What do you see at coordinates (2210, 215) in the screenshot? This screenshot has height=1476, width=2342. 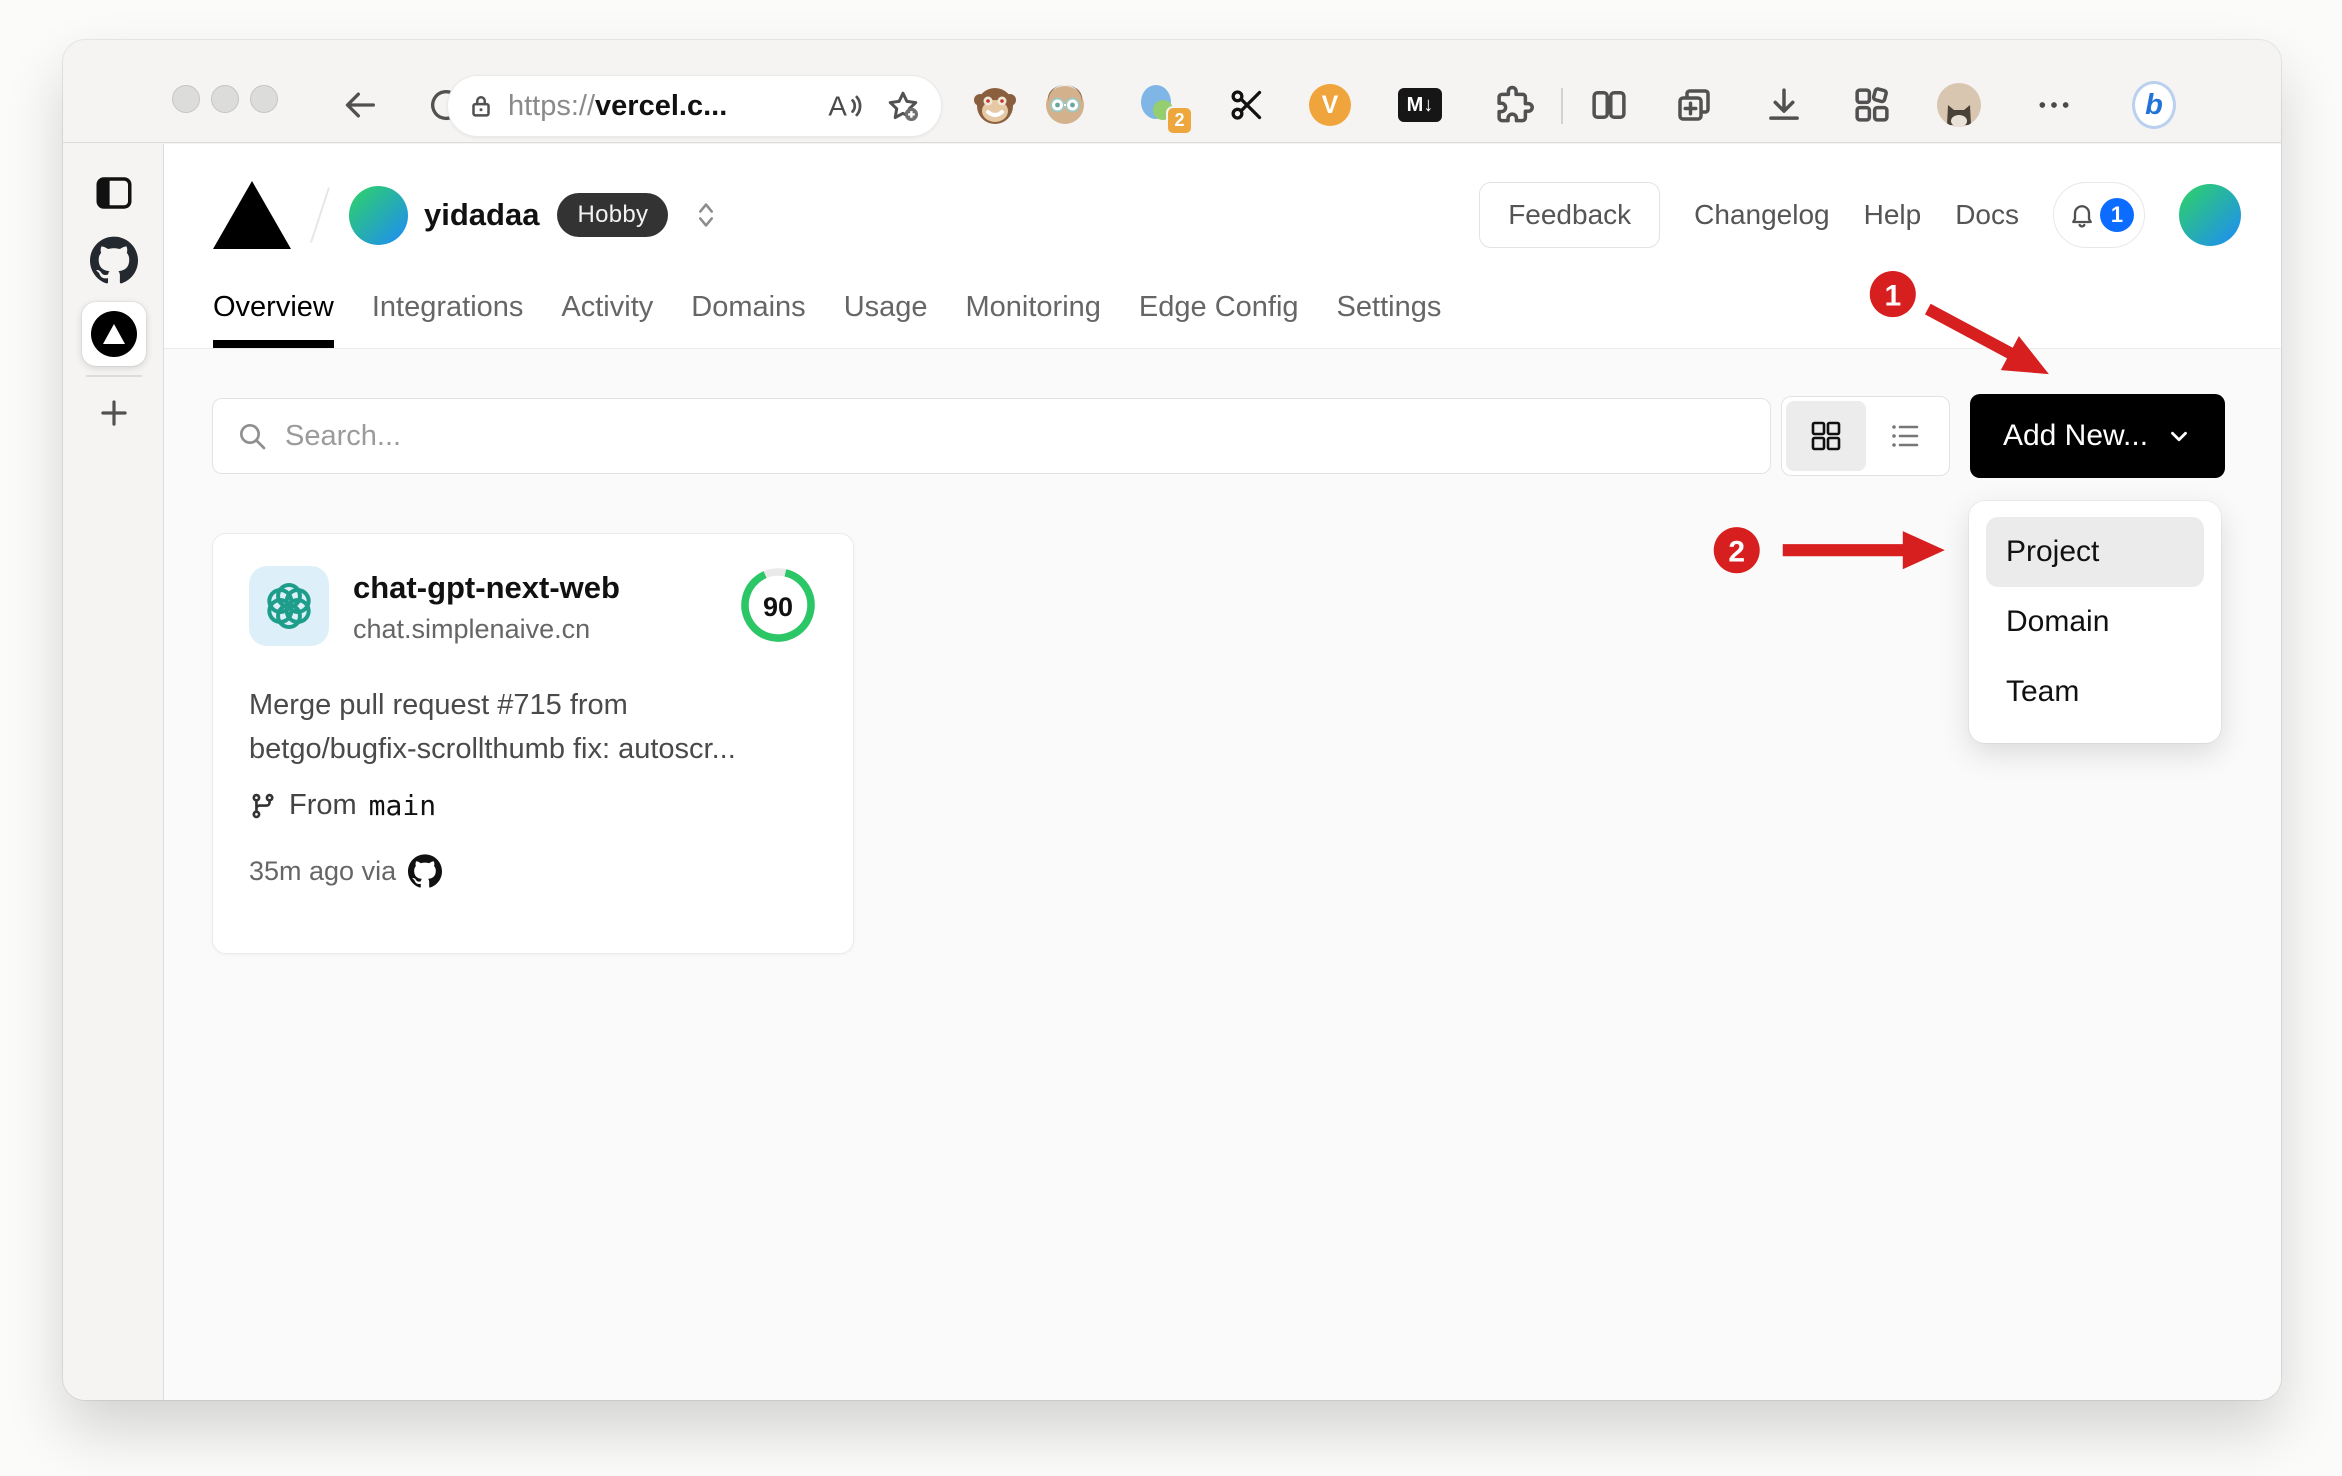 I see `user-avatar` at bounding box center [2210, 215].